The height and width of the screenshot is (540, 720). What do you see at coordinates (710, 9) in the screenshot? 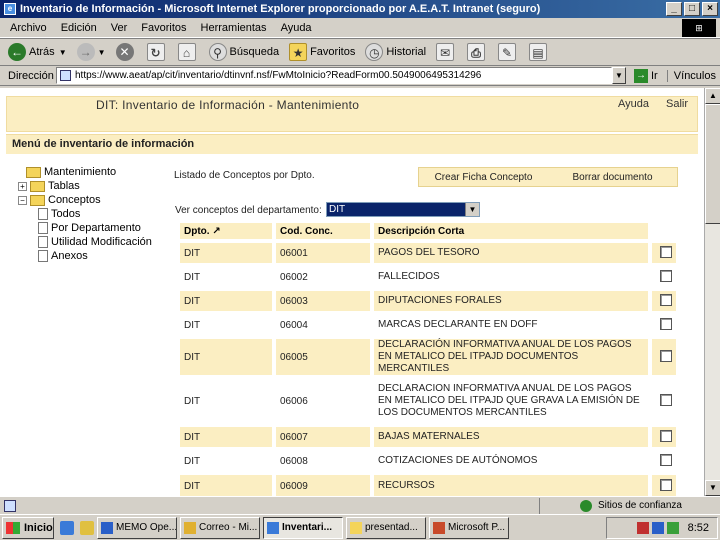
I see `close-button: ×` at bounding box center [710, 9].